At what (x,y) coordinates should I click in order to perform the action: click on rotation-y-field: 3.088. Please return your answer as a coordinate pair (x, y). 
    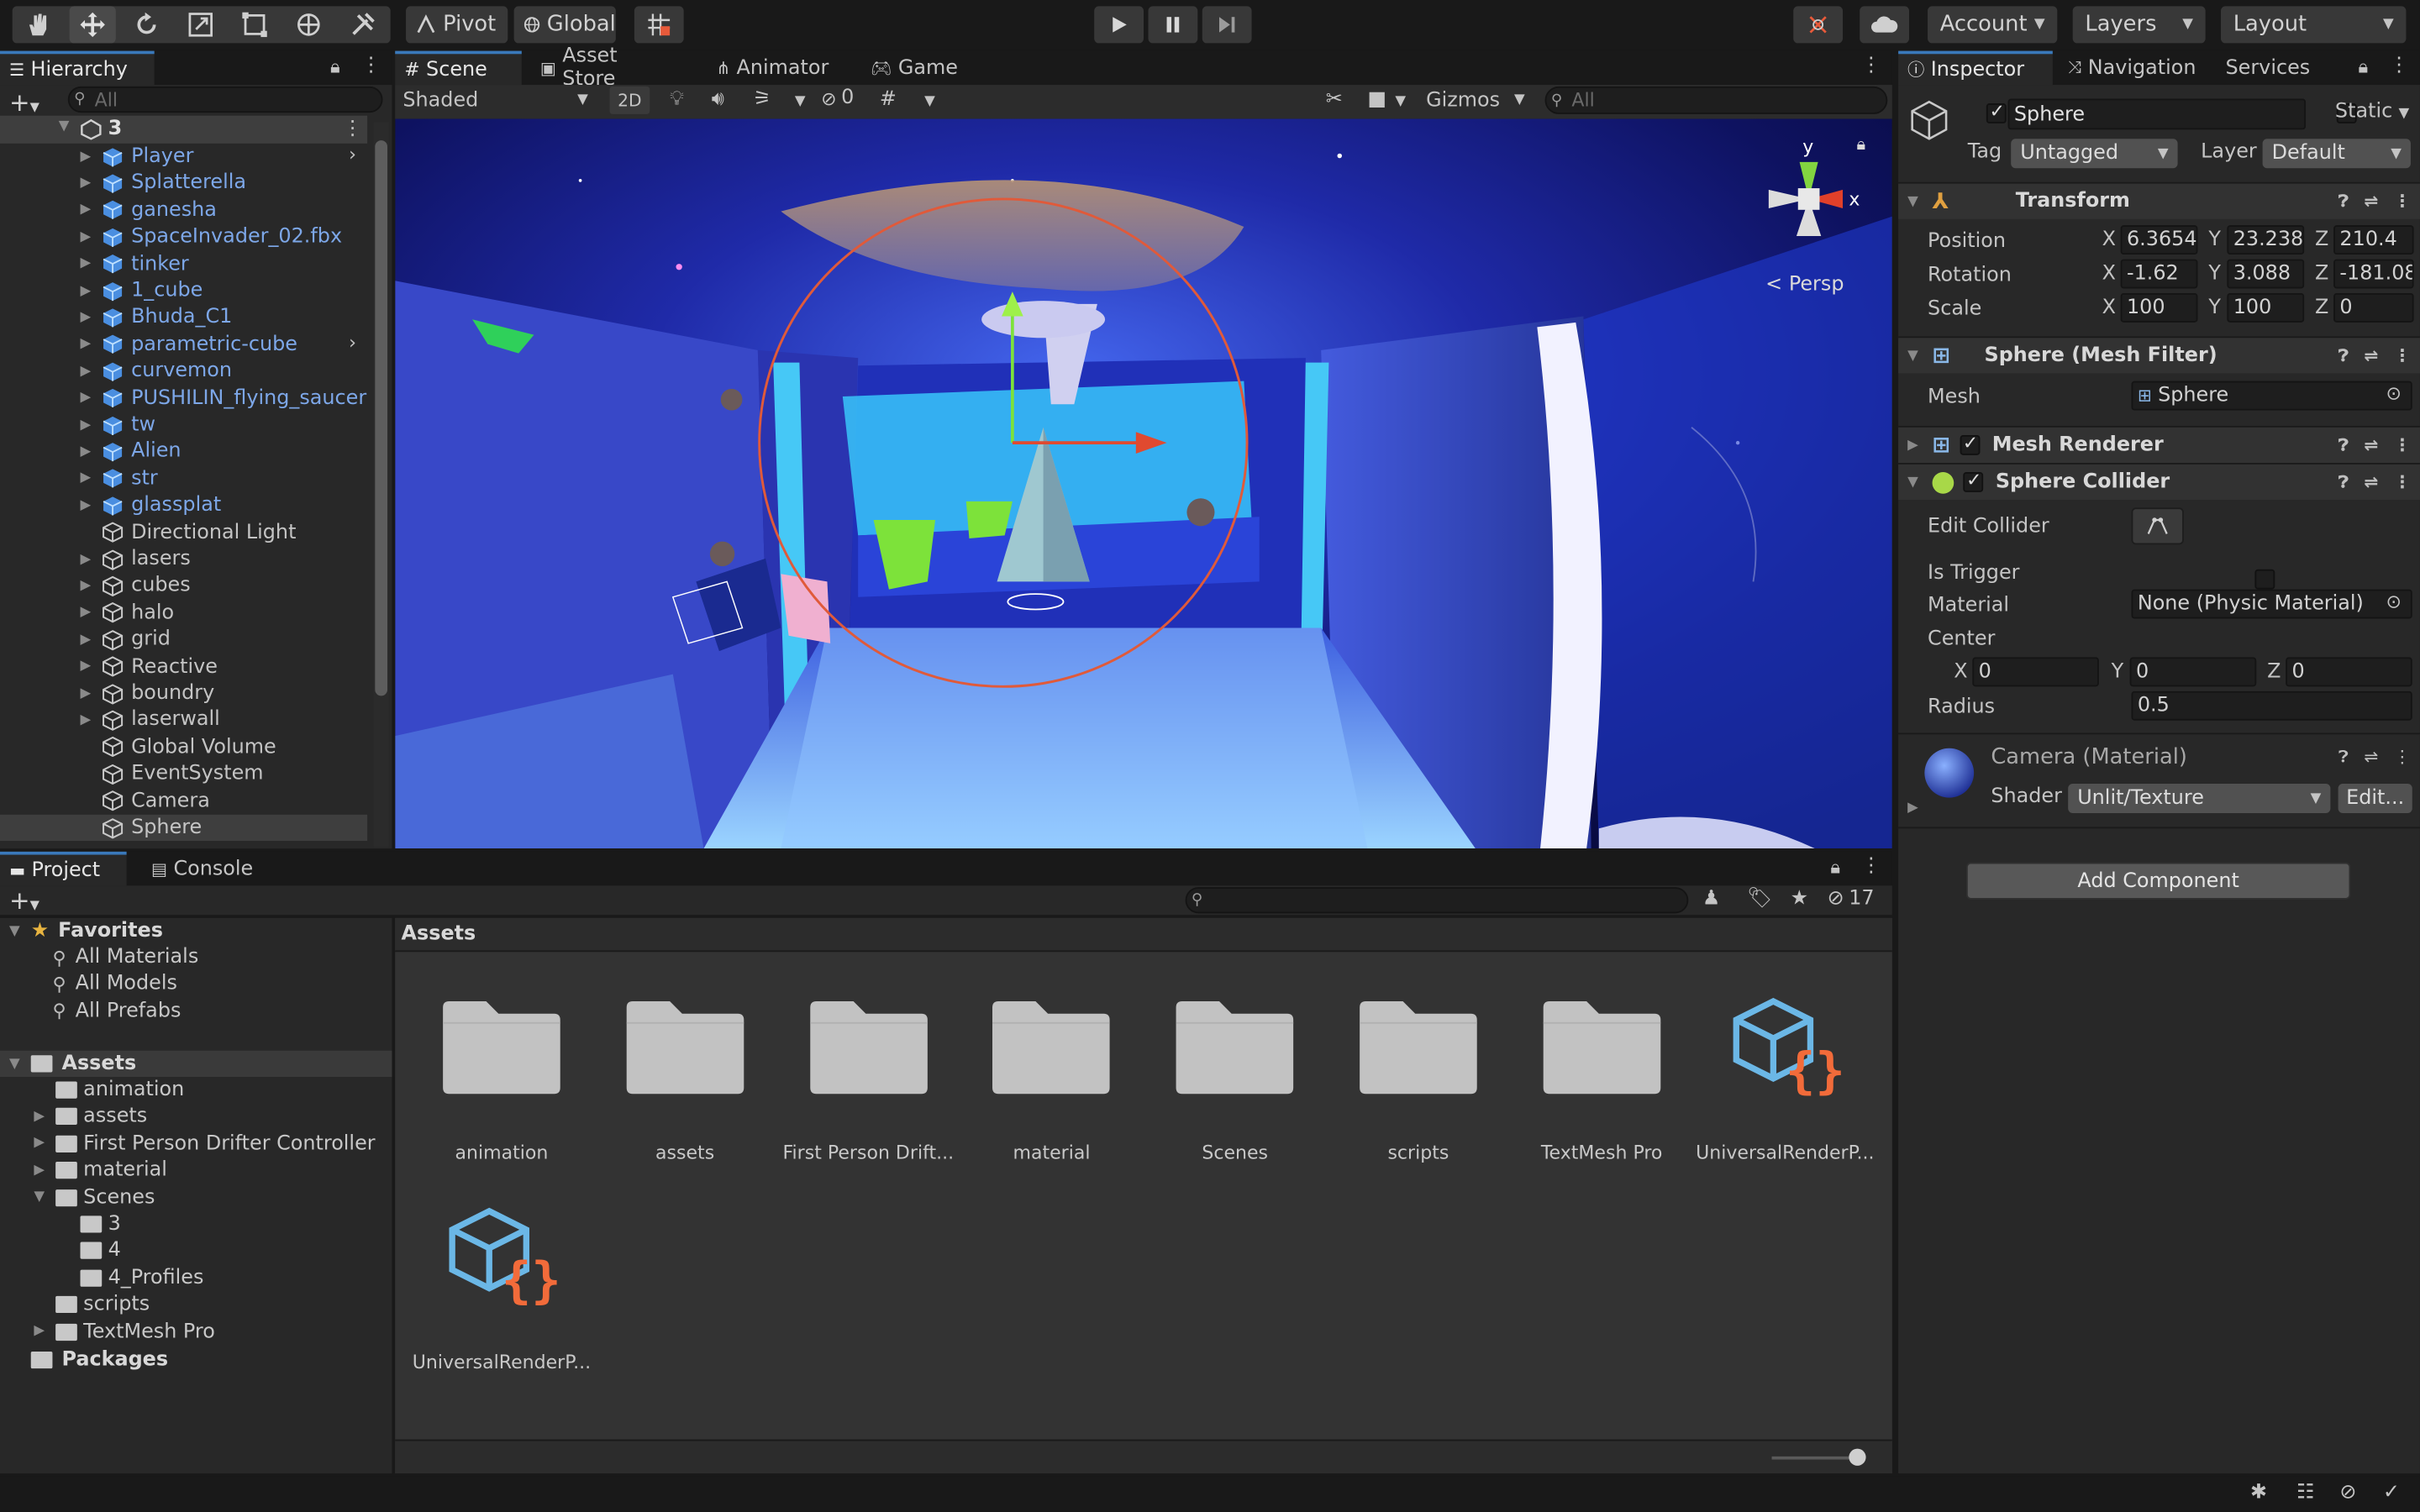
    Looking at the image, I should click on (2266, 274).